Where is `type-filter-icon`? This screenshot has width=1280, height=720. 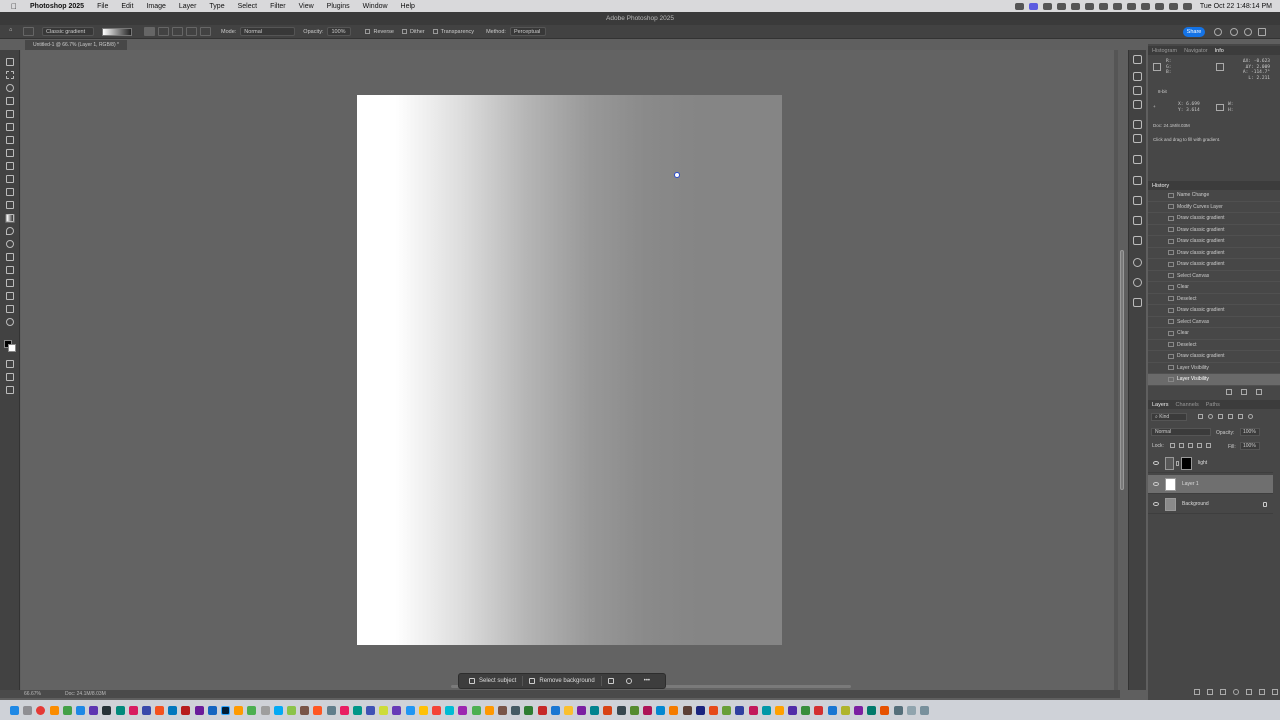 type-filter-icon is located at coordinates (1220, 416).